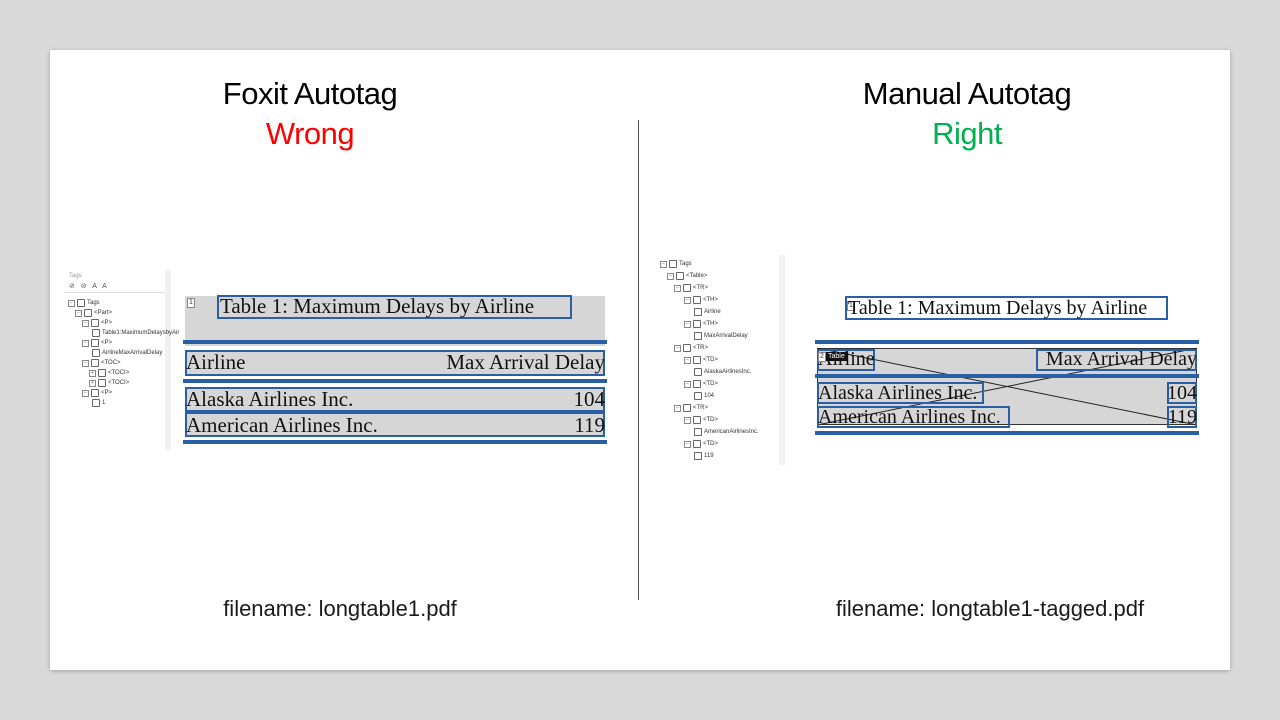 This screenshot has width=1280, height=720. I want to click on table-tag-label: Table, so click(836, 356).